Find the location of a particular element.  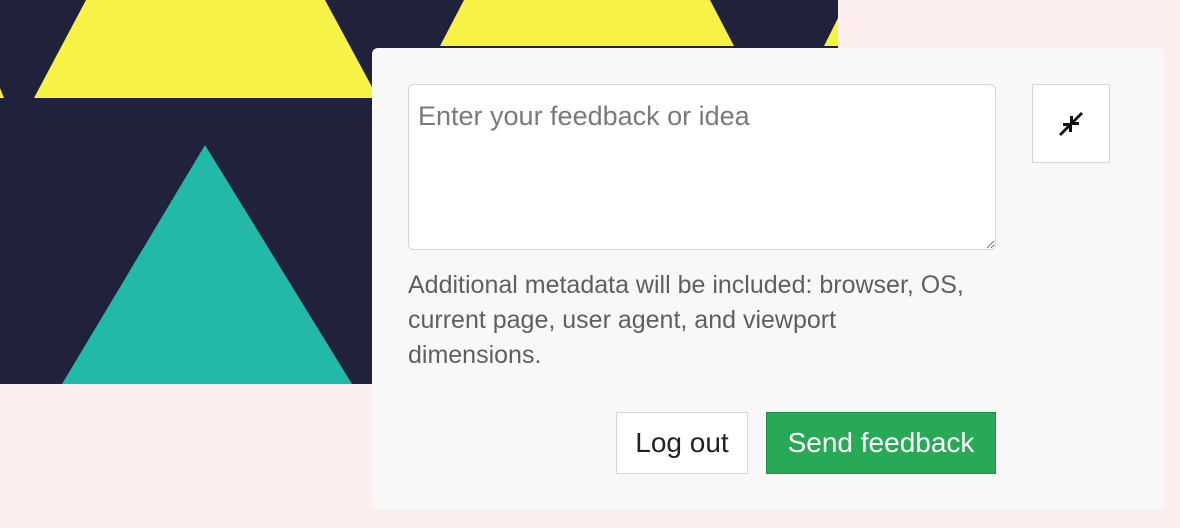

logout-button: Log out is located at coordinates (682, 443).